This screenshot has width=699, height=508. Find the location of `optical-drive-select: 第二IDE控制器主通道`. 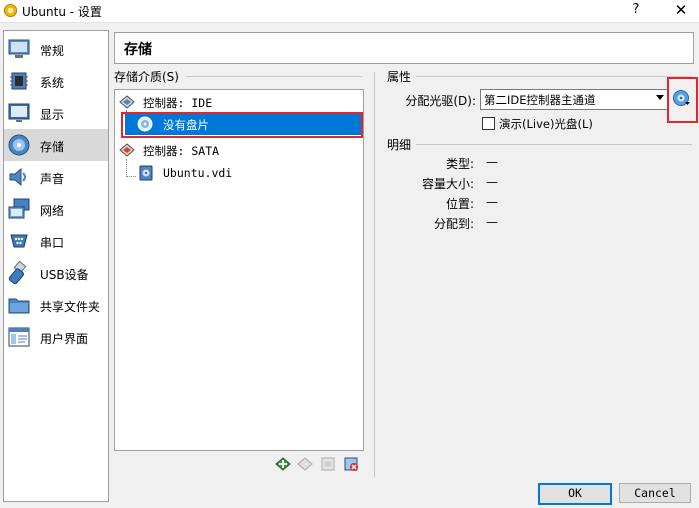

optical-drive-select: 第二IDE控制器主通道 is located at coordinates (574, 99).